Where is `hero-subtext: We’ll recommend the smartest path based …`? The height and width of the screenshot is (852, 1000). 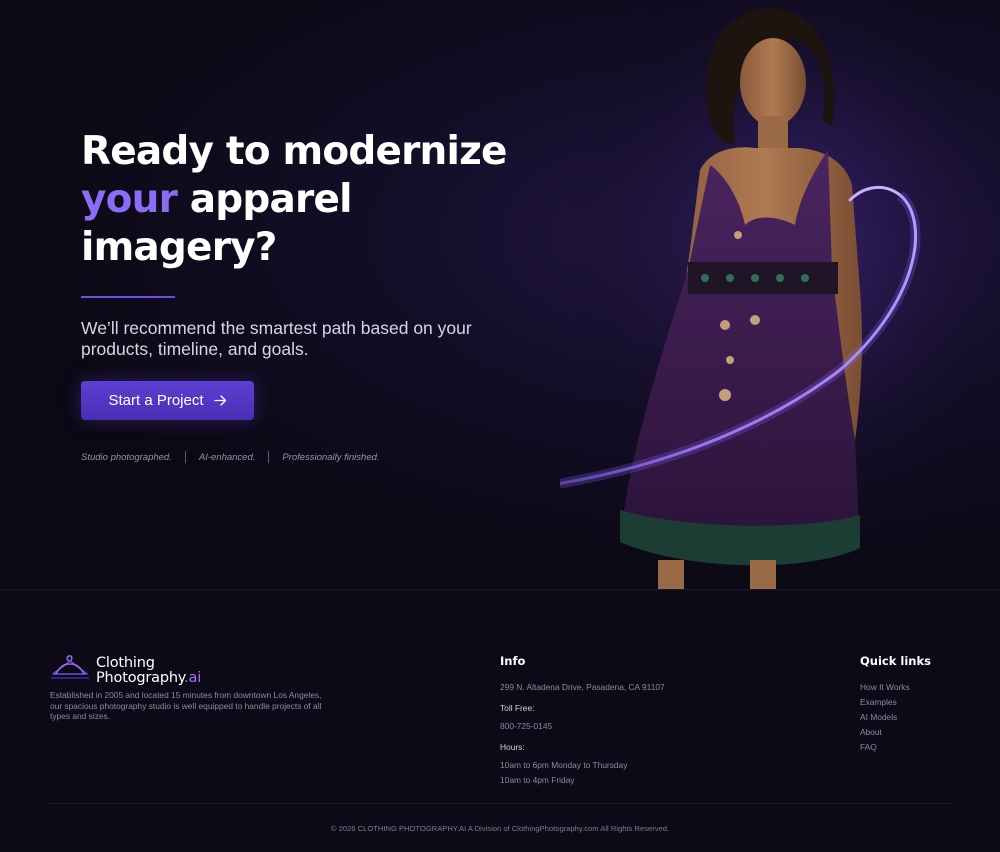
hero-subtext: We’ll recommend the smartest path based … is located at coordinates (276, 338).